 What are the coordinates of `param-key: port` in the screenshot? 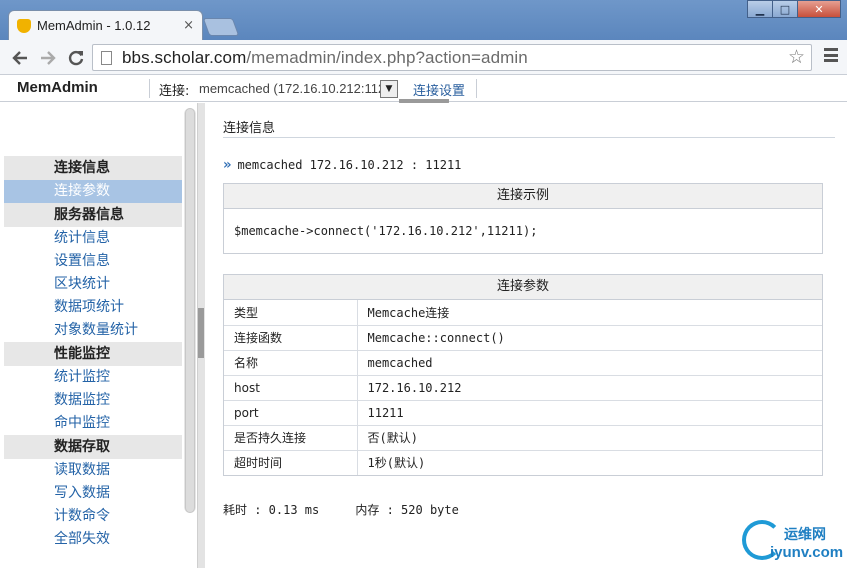 It's located at (291, 412).